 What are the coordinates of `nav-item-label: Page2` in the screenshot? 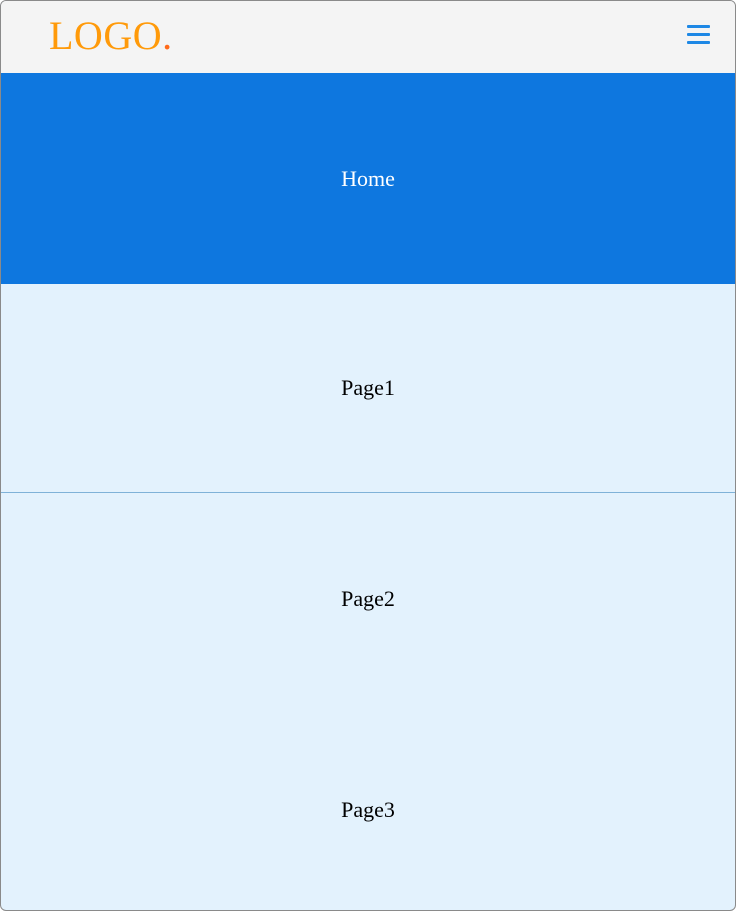 It's located at (368, 598).